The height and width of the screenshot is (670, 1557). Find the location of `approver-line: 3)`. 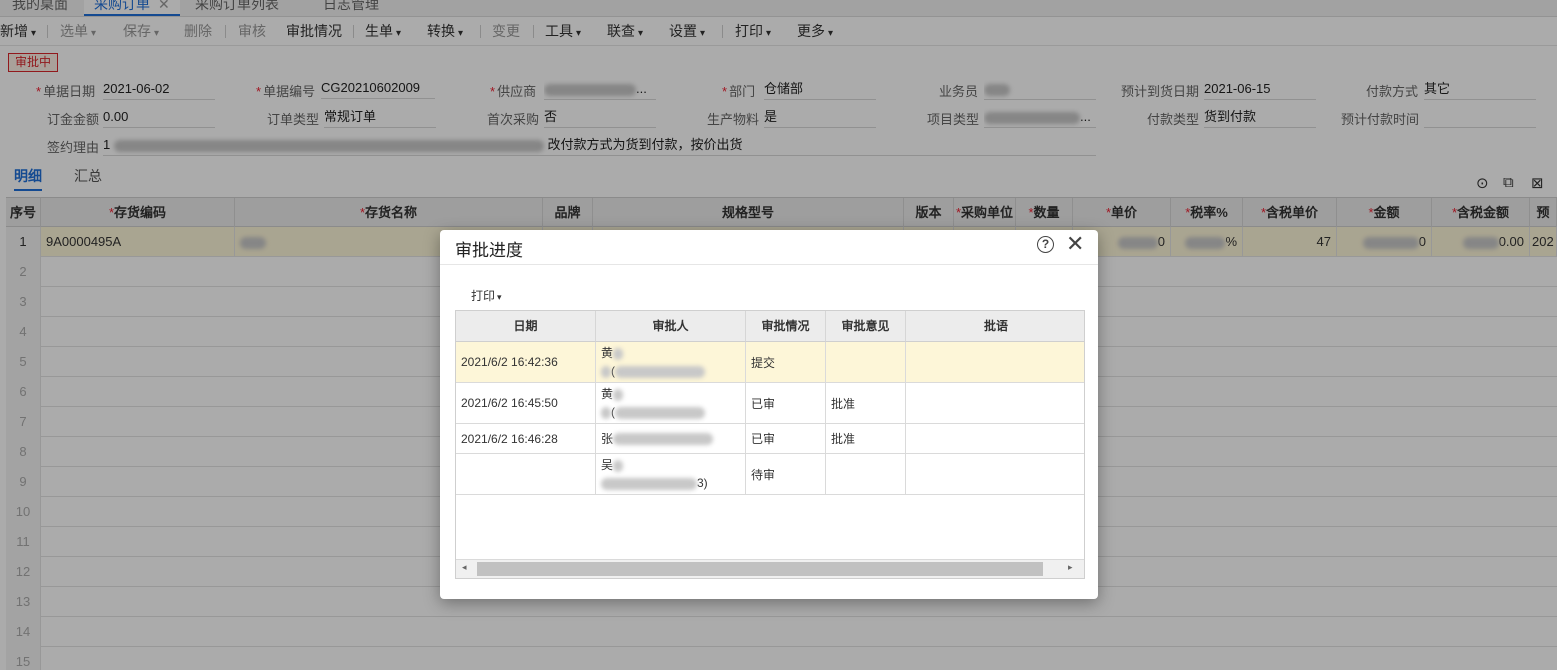

approver-line: 3) is located at coordinates (654, 483).